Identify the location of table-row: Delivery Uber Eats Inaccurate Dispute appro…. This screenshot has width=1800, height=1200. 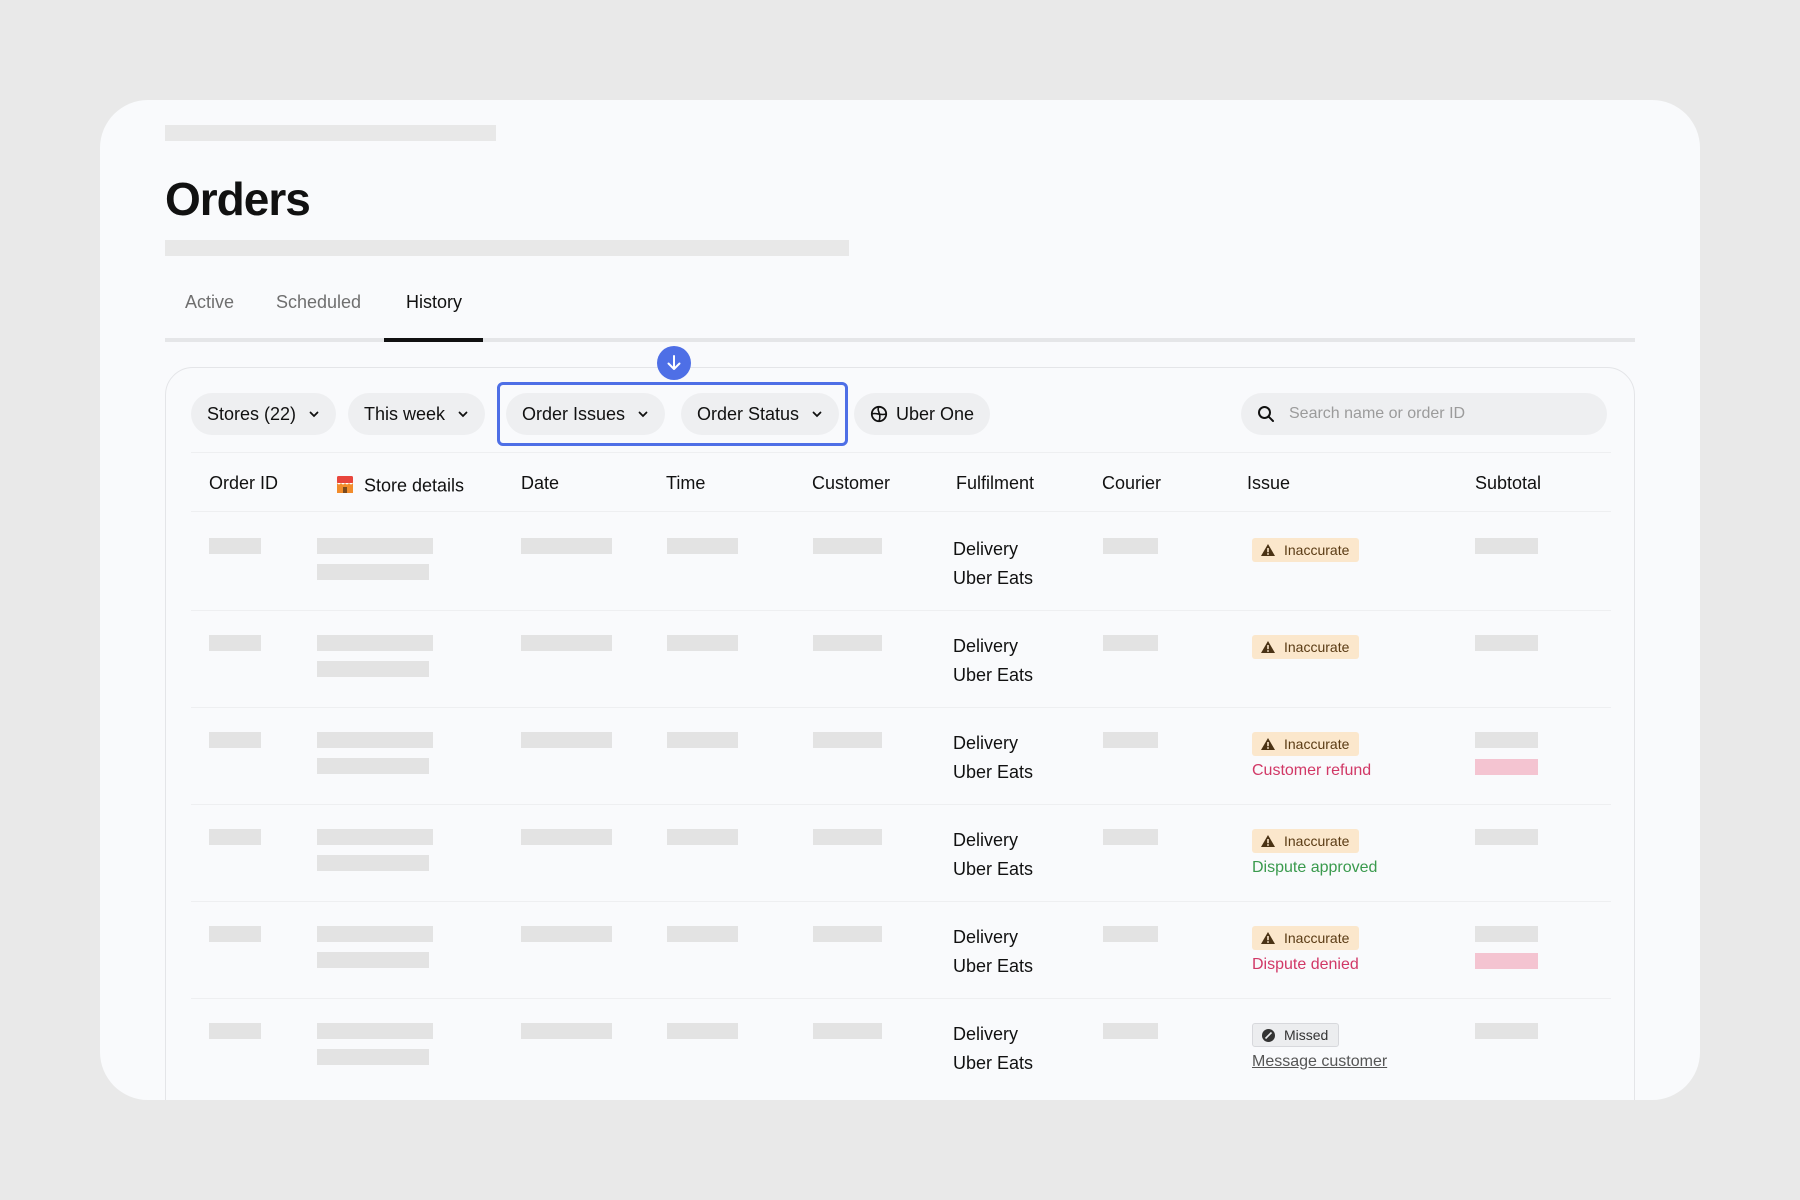
(901, 853).